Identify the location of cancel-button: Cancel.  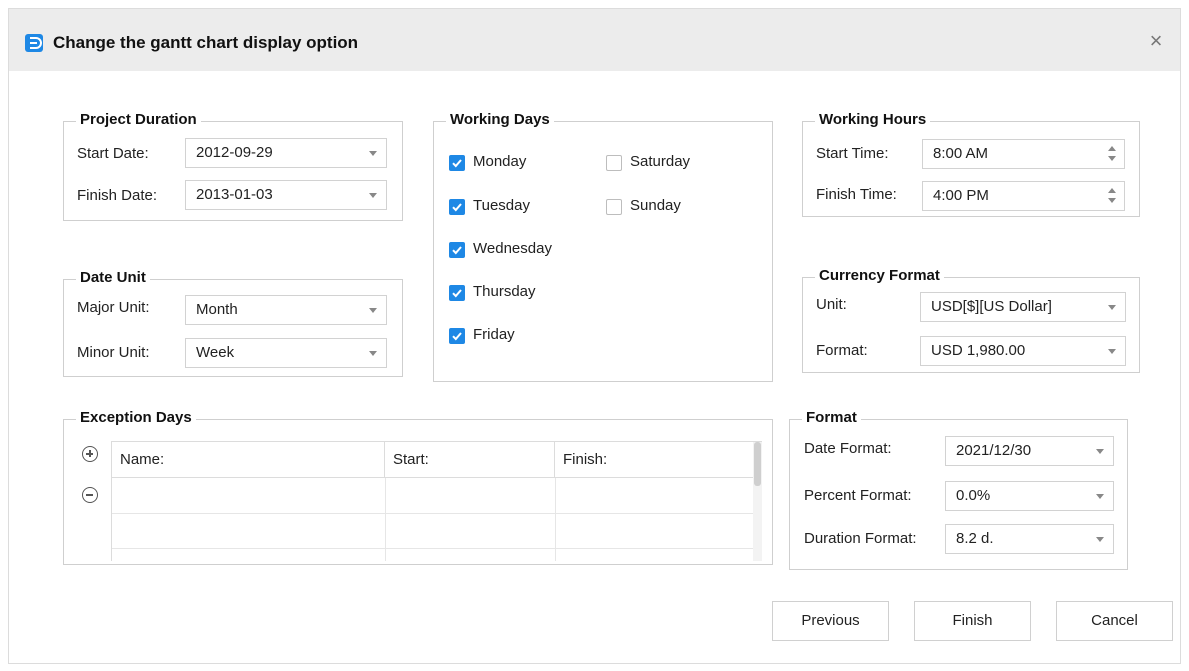
(1114, 621).